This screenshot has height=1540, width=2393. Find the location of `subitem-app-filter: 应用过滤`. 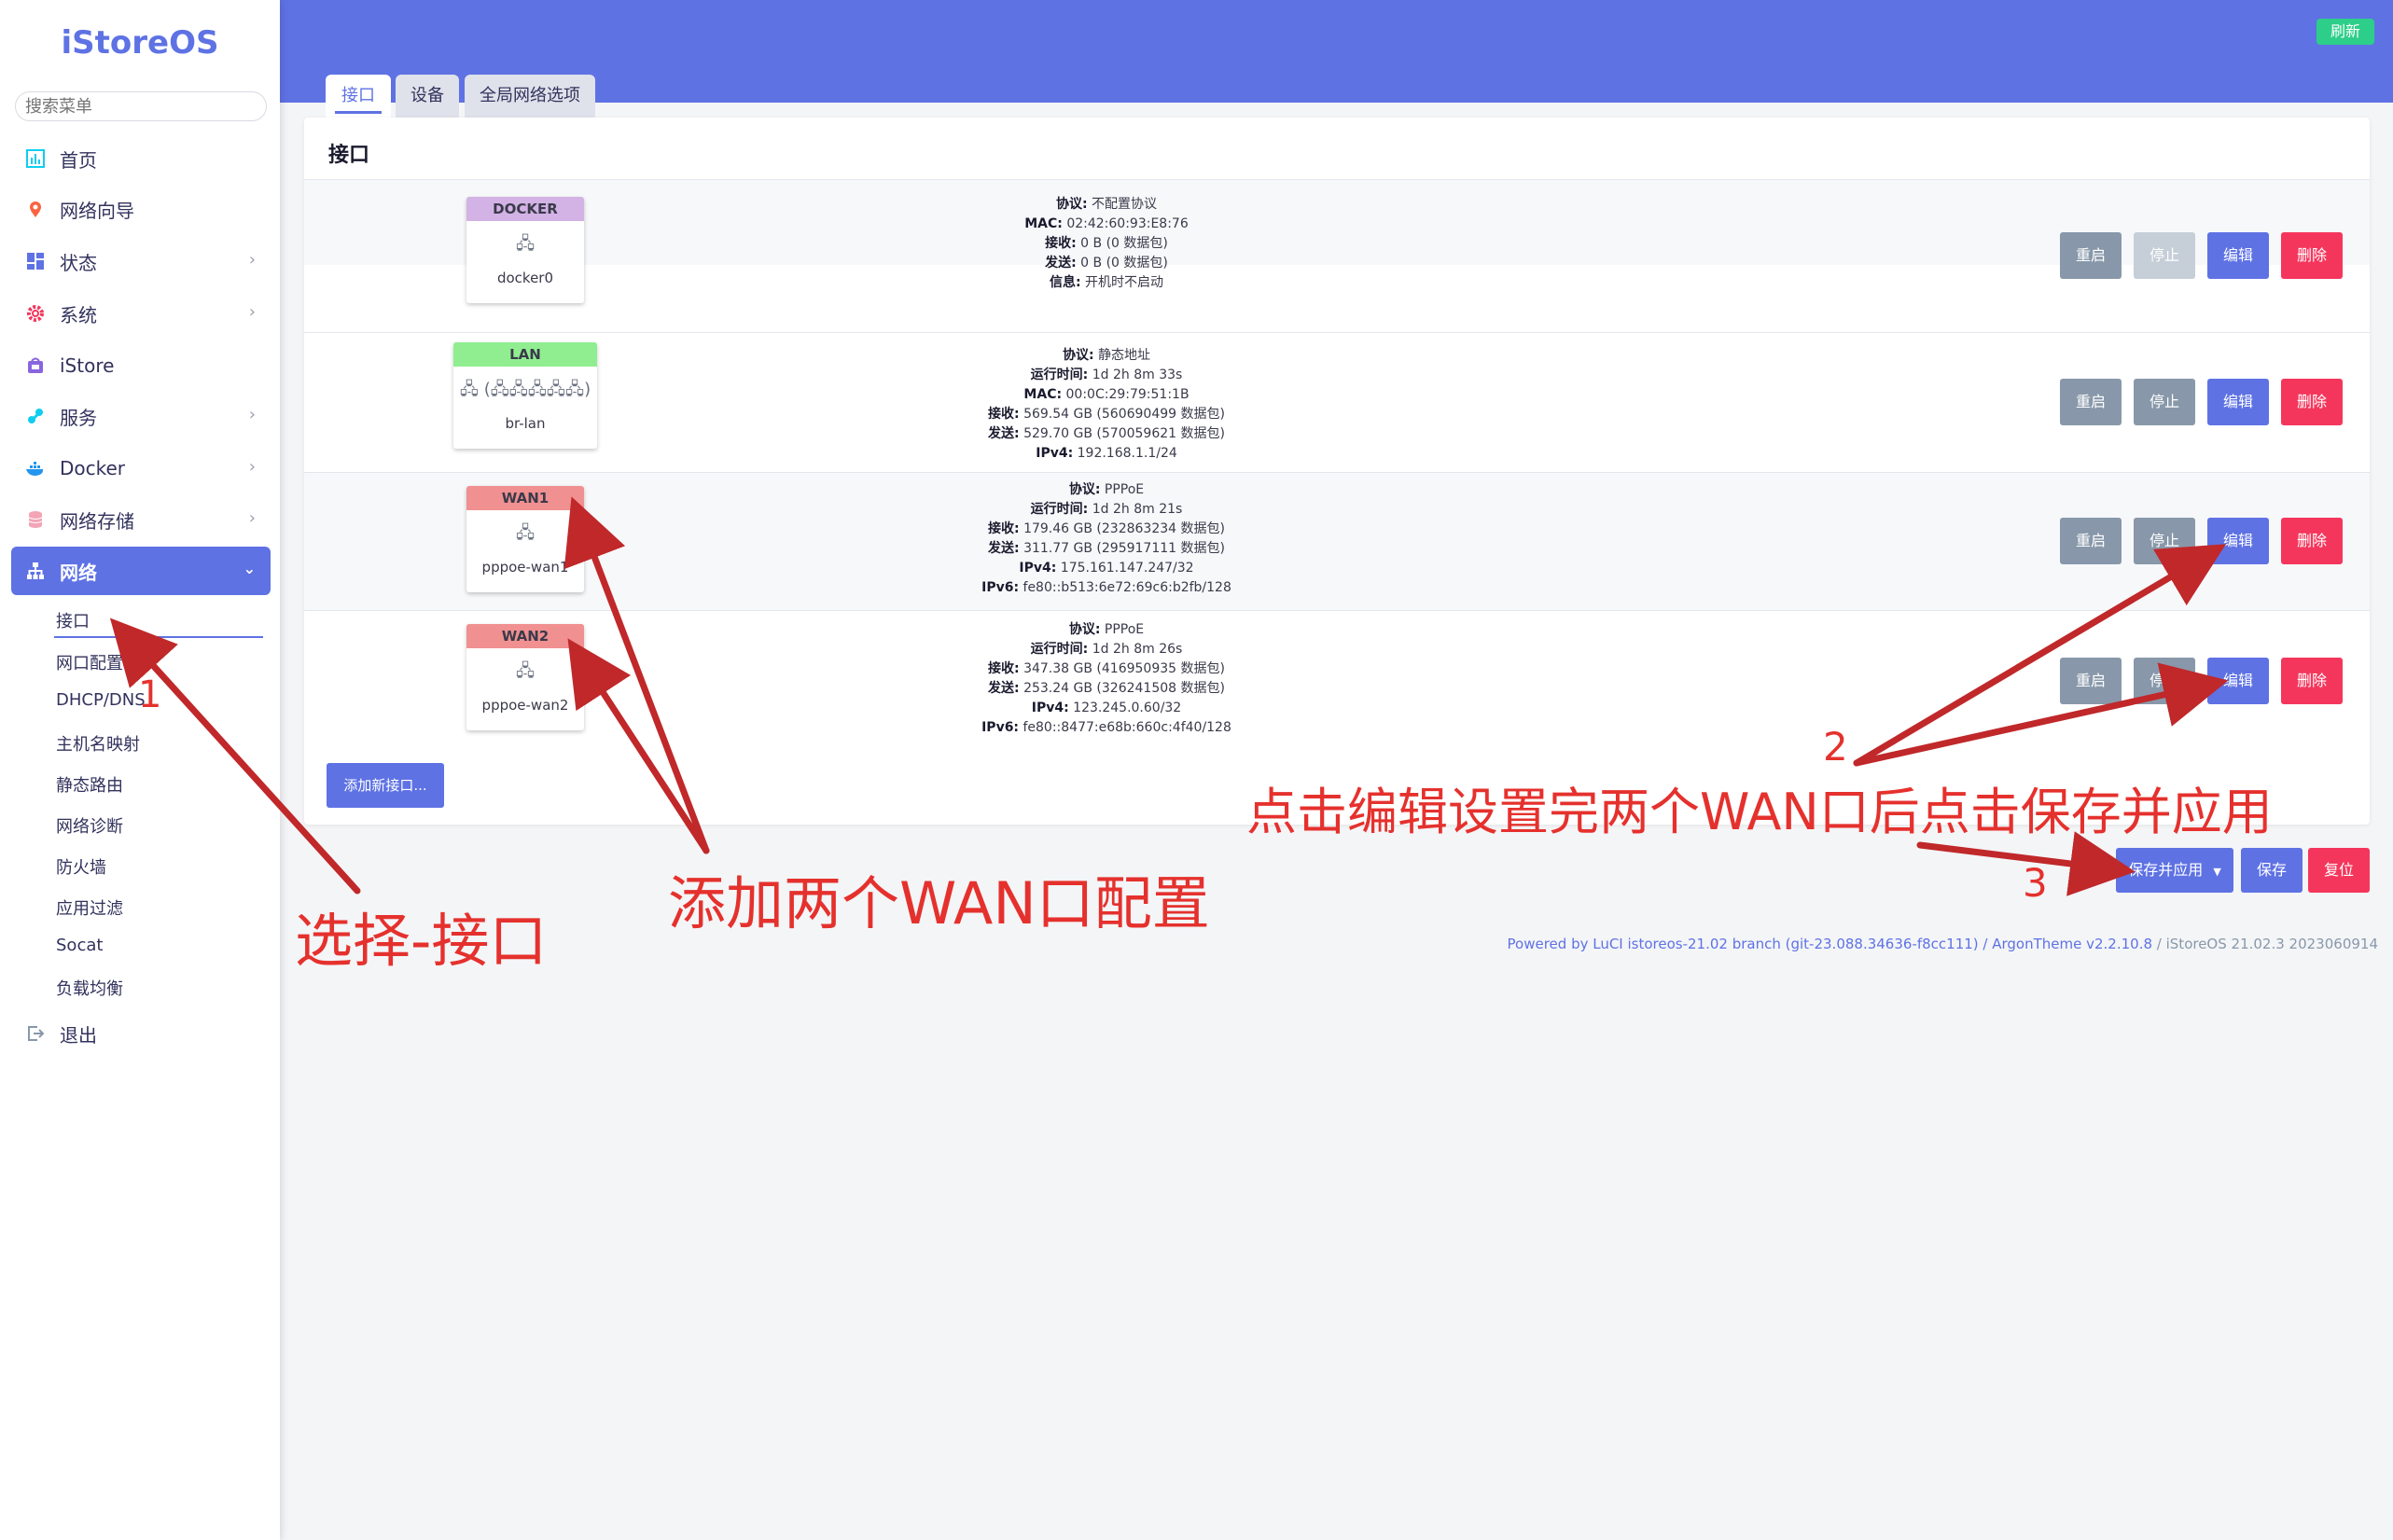

subitem-app-filter: 应用过滤 is located at coordinates (90, 907).